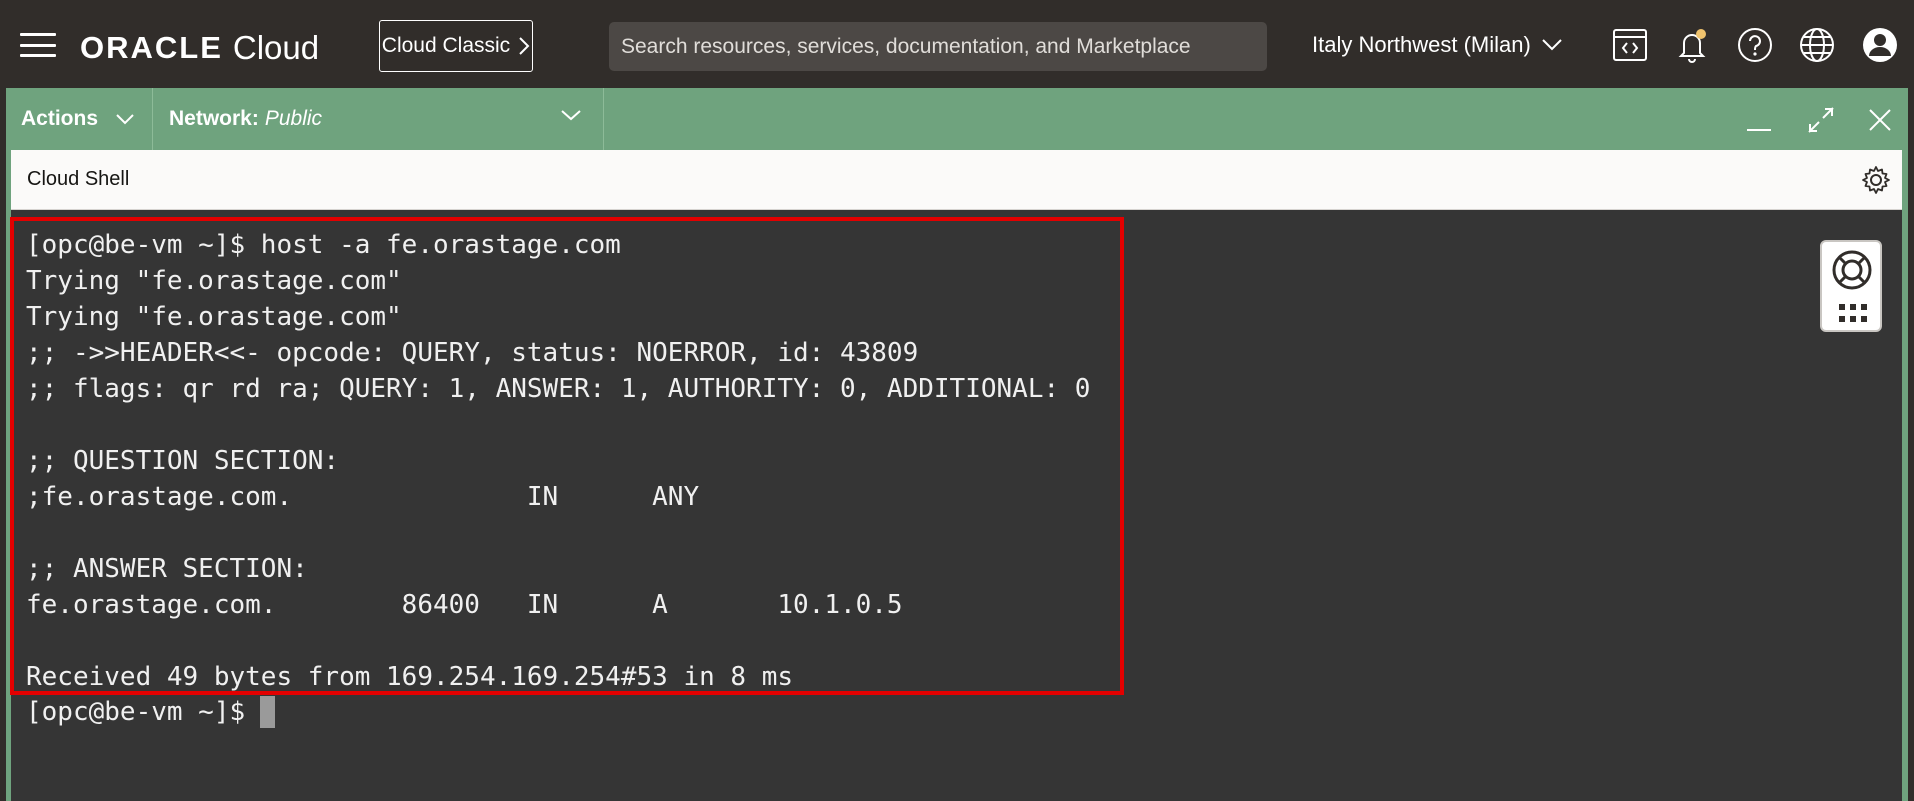 This screenshot has height=801, width=1914. What do you see at coordinates (956, 180) in the screenshot?
I see `shell-titlebar: Cloud Shell` at bounding box center [956, 180].